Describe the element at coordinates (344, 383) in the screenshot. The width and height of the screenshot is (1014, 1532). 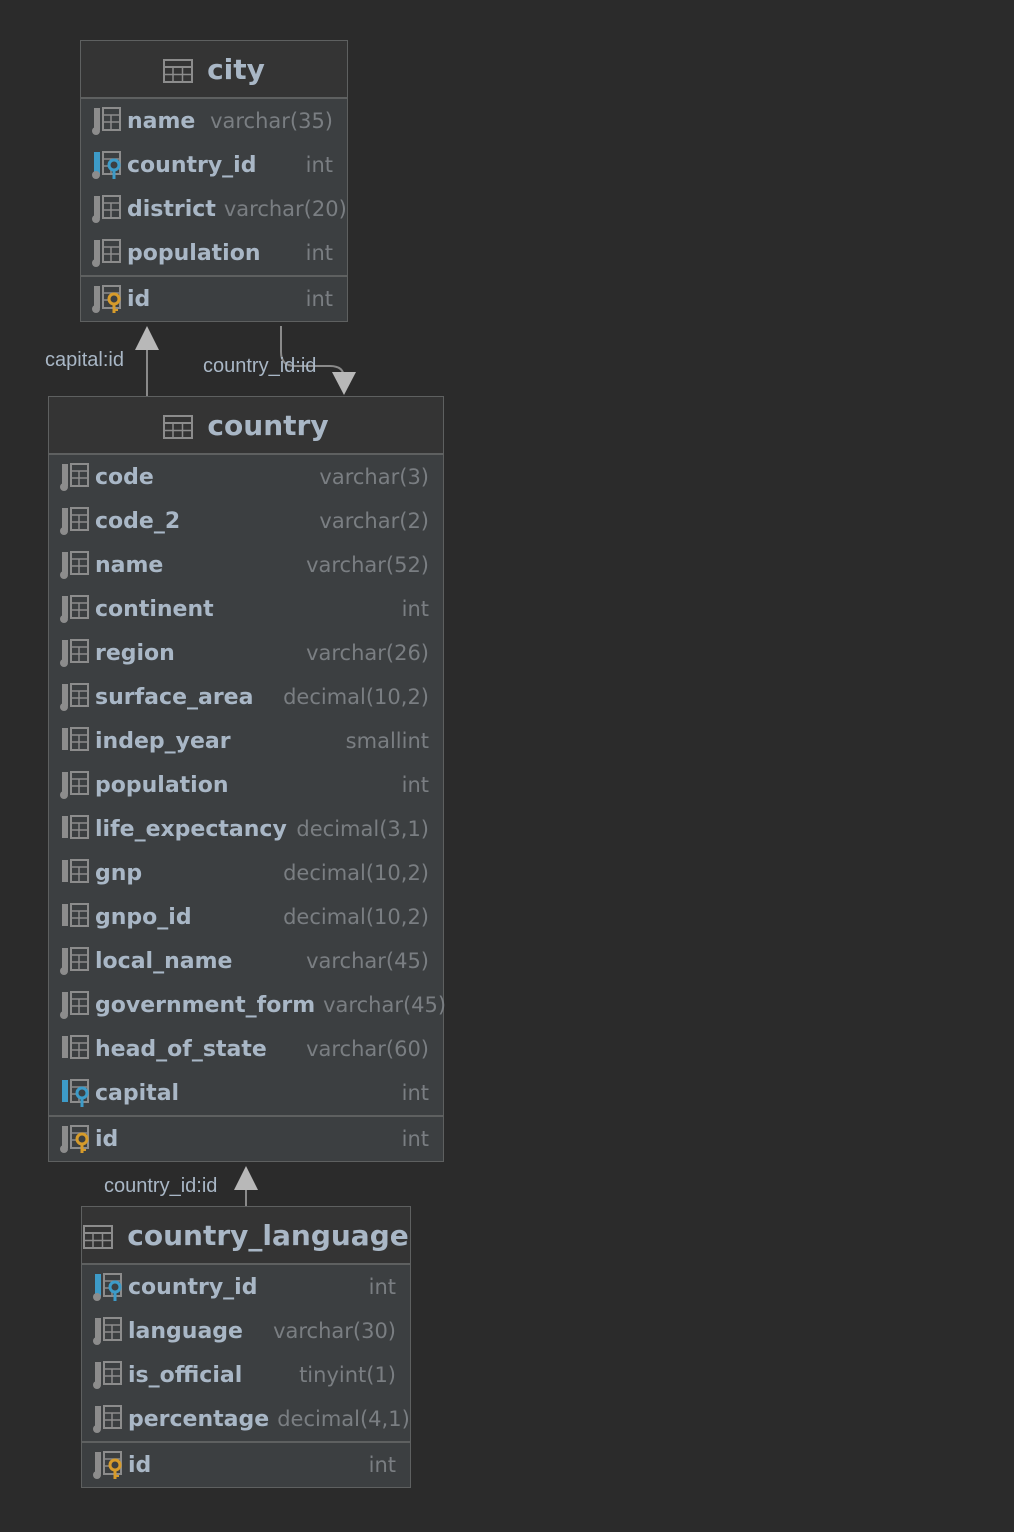
I see `relation-city-country-arrow` at that location.